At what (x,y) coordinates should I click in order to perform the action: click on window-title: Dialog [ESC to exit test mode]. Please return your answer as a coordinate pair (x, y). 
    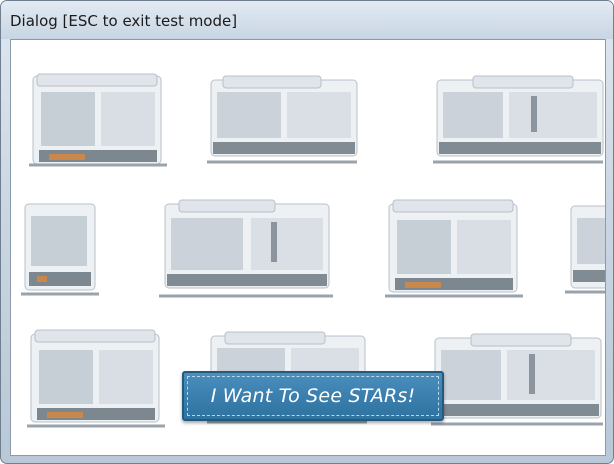
    Looking at the image, I should click on (124, 21).